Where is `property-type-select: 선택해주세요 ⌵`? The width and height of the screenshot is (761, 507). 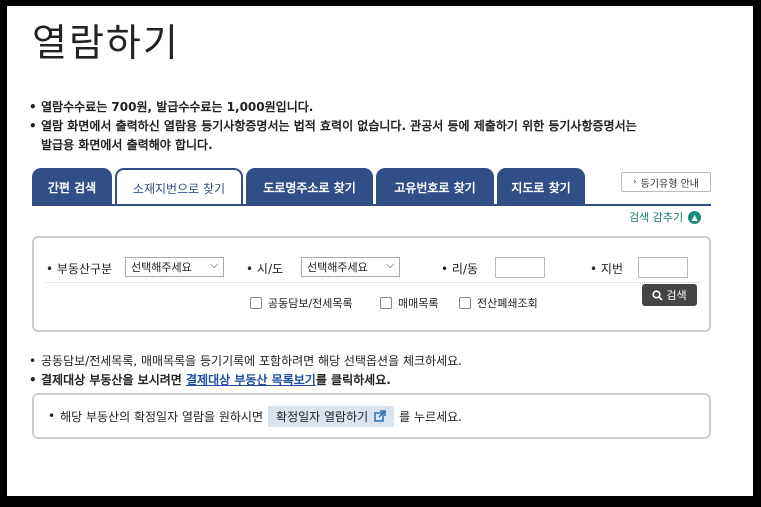
property-type-select: 선택해주세요 ⌵ is located at coordinates (174, 267).